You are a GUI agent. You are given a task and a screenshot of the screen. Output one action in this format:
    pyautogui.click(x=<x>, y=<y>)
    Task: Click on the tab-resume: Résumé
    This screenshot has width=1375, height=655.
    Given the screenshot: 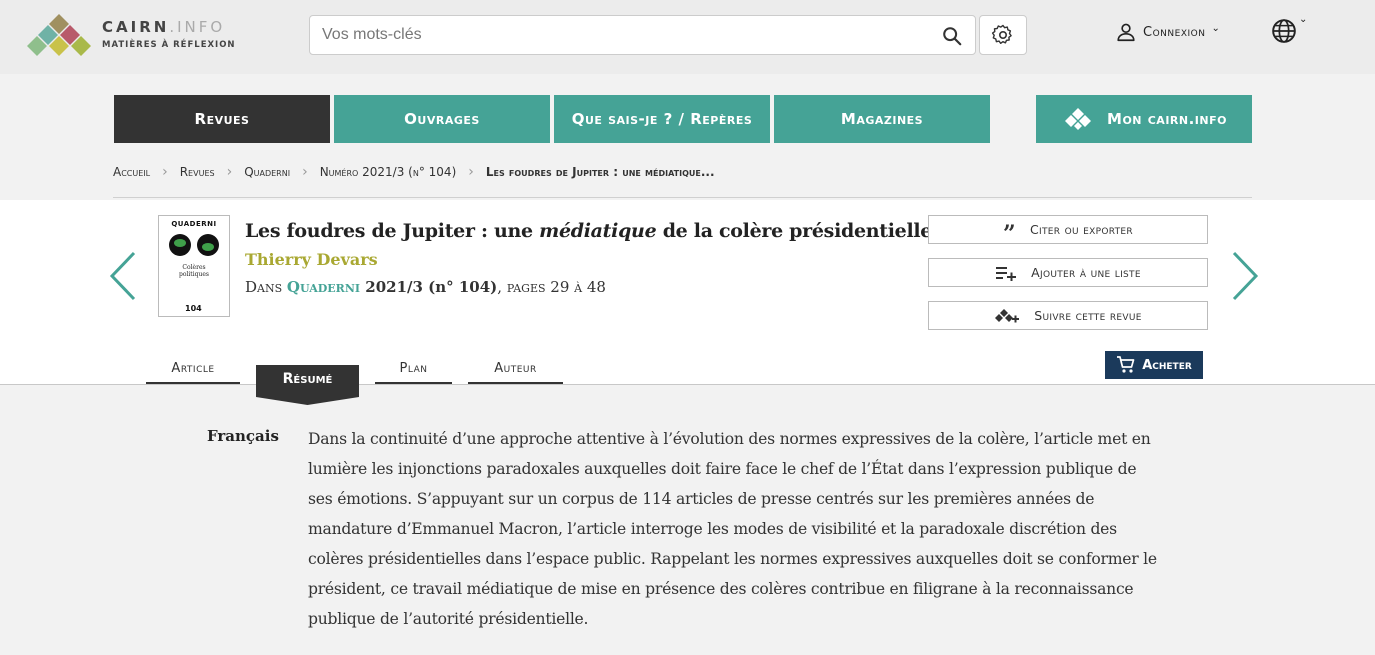 What is the action you would take?
    pyautogui.click(x=307, y=385)
    